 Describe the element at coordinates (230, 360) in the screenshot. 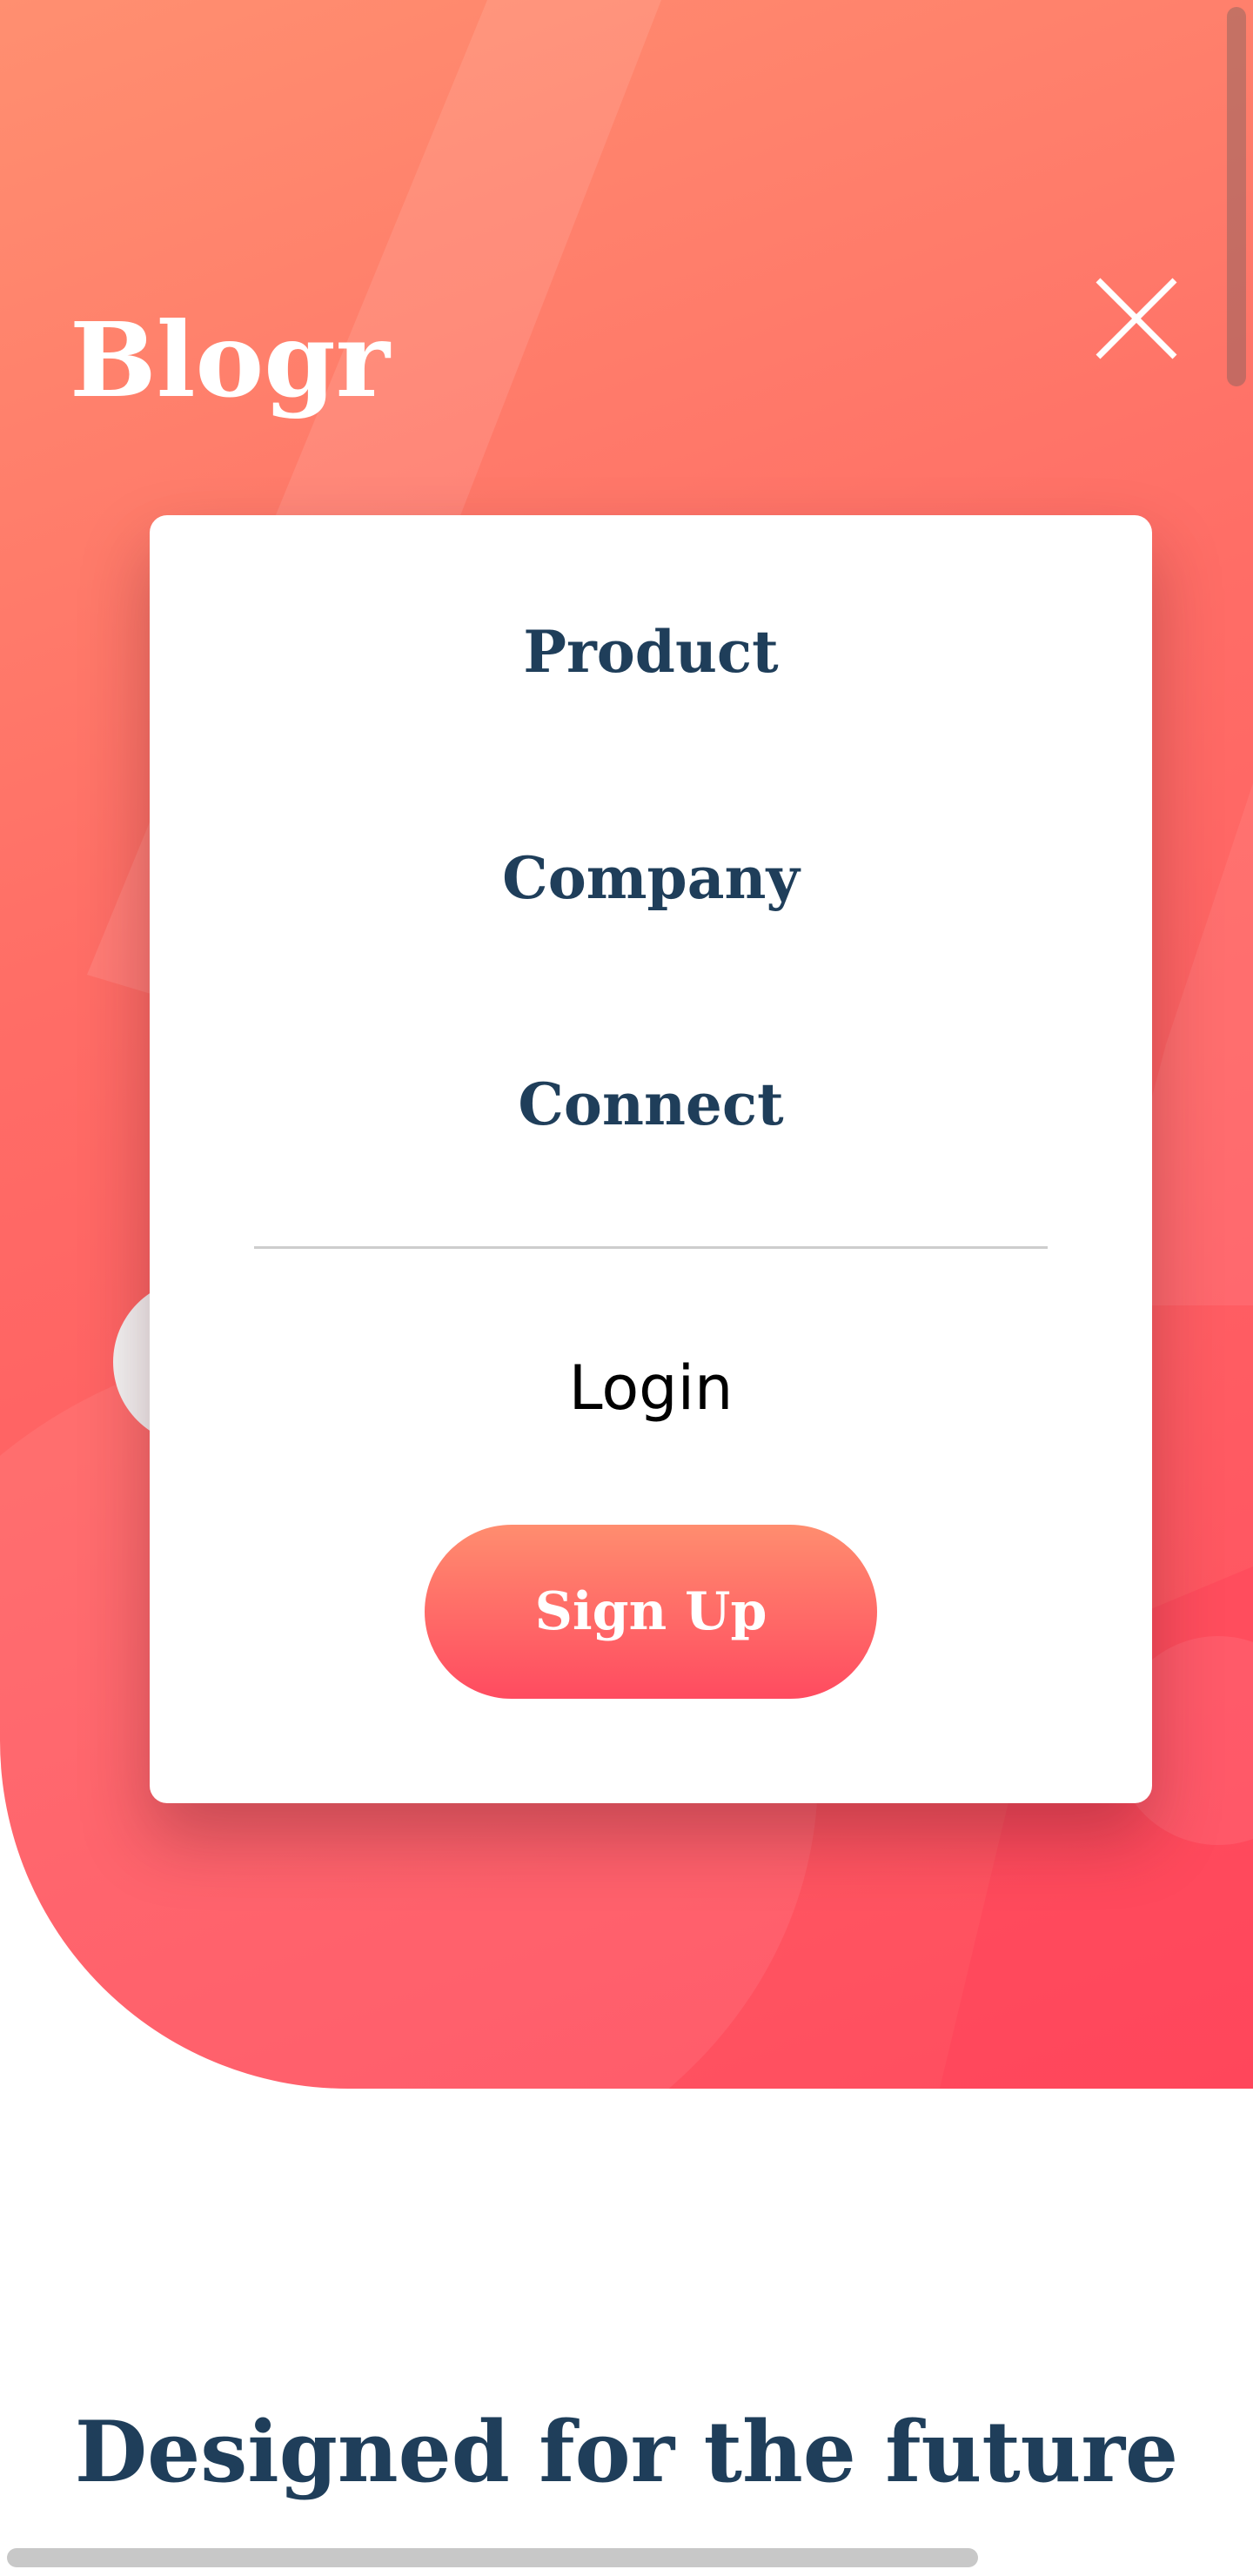

I see `logo: Blogr` at that location.